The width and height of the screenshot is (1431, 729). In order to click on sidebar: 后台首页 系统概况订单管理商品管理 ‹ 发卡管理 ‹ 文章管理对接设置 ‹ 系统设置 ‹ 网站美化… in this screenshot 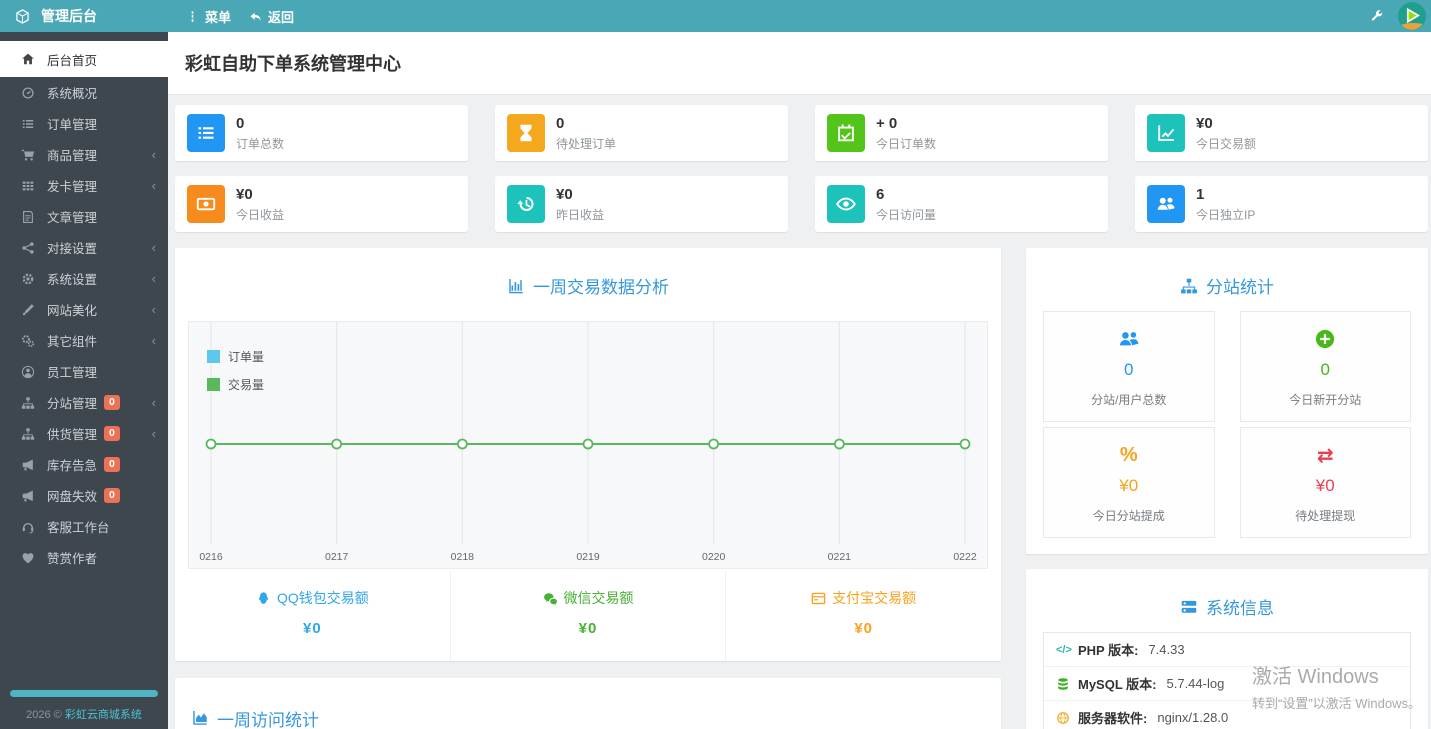, I will do `click(84, 380)`.